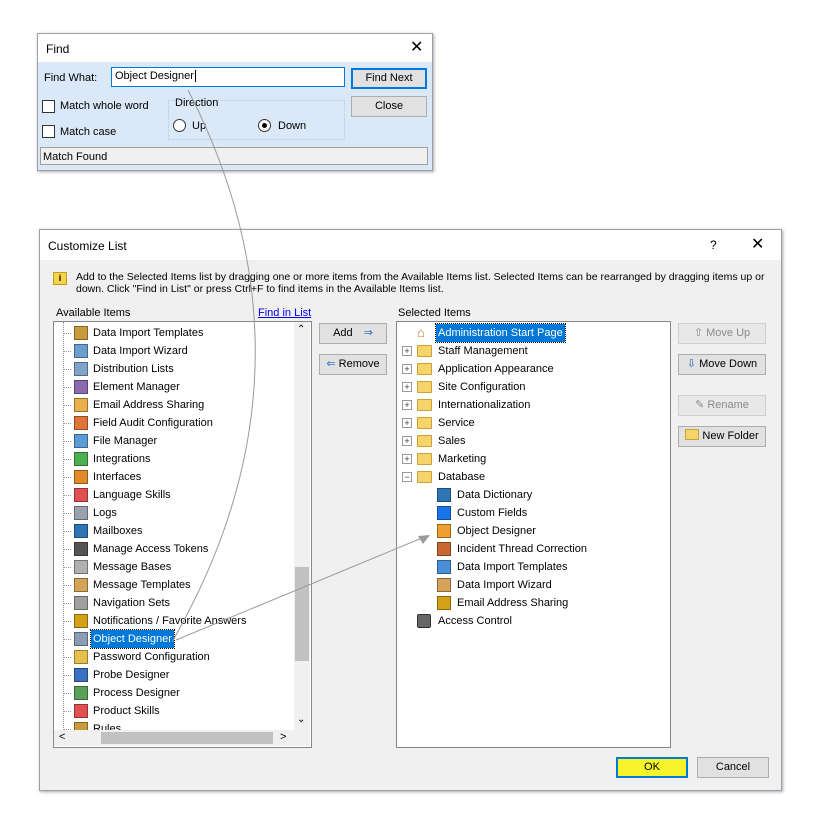  What do you see at coordinates (213, 366) in the screenshot?
I see `find-to-item-arrow` at bounding box center [213, 366].